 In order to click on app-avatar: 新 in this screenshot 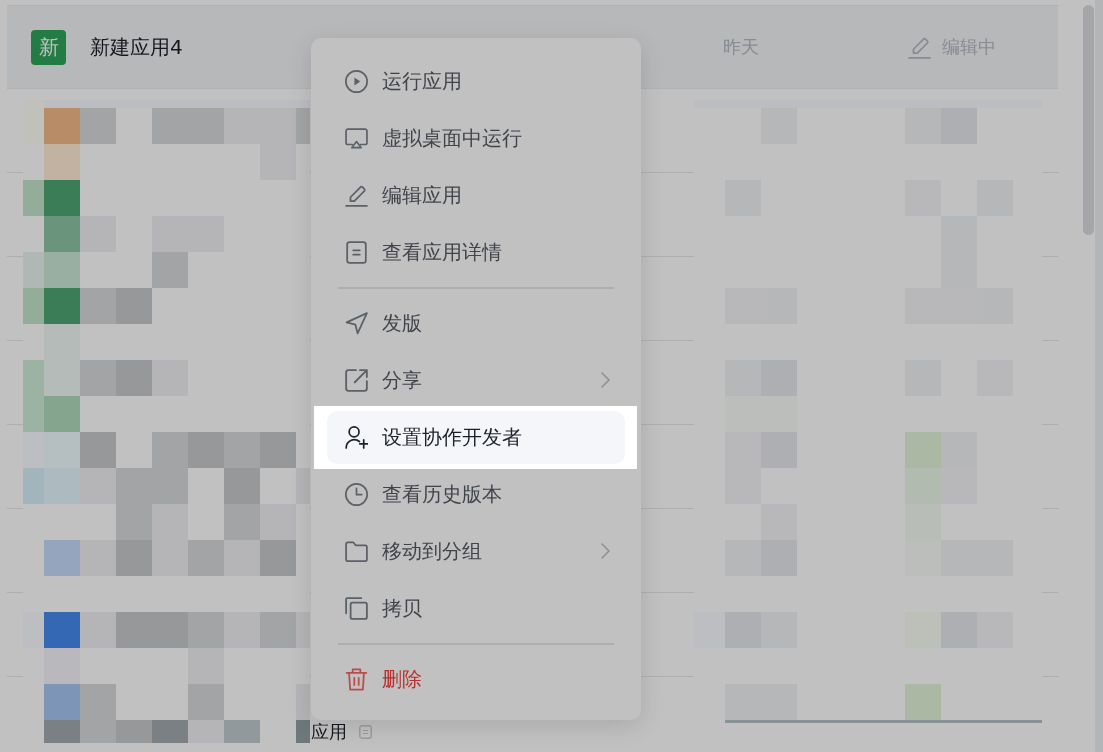, I will do `click(48, 47)`.